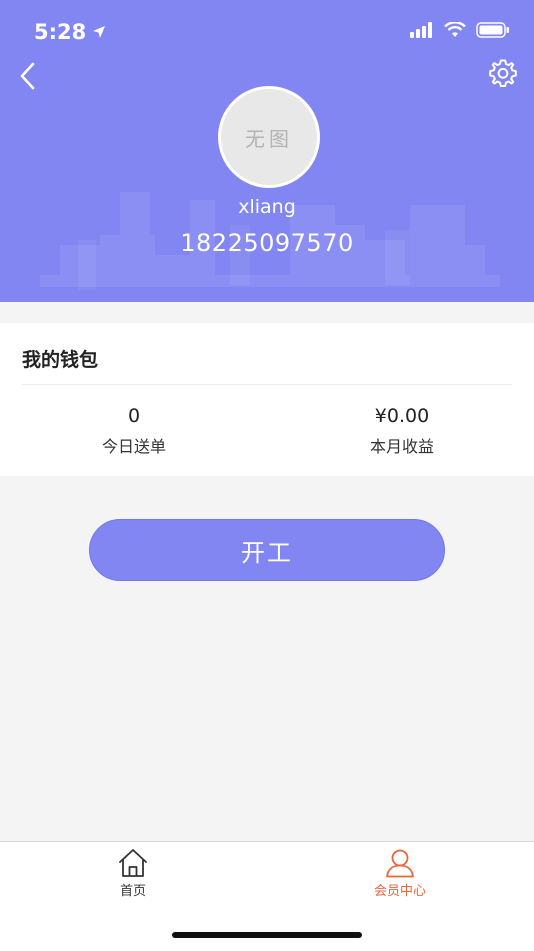 This screenshot has width=534, height=951. Describe the element at coordinates (134, 416) in the screenshot. I see `today-orders-value: 0` at that location.